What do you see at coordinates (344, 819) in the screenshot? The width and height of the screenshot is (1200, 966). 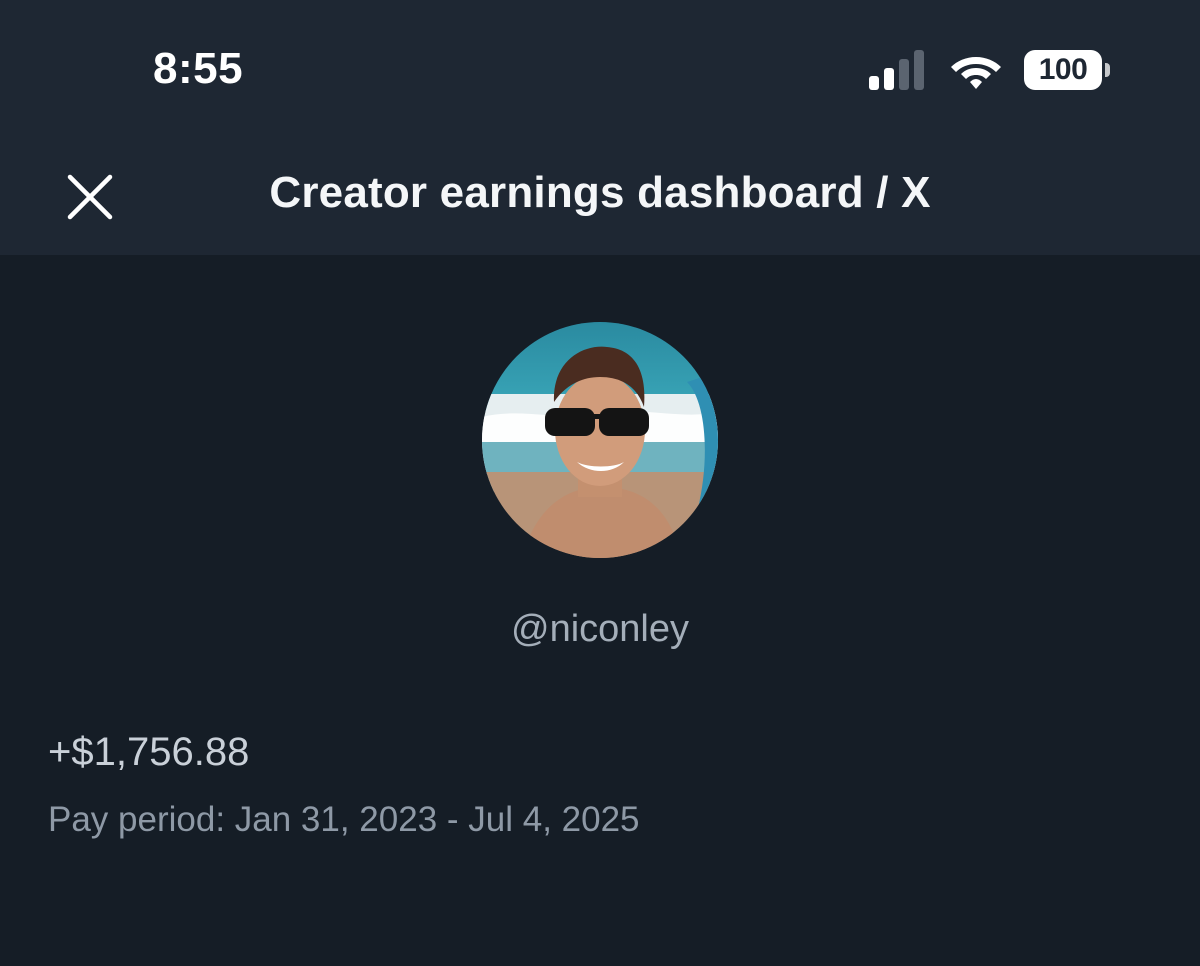 I see `pay-period: Pay period: Jan 31, 2023 - Jul 4, 2025` at bounding box center [344, 819].